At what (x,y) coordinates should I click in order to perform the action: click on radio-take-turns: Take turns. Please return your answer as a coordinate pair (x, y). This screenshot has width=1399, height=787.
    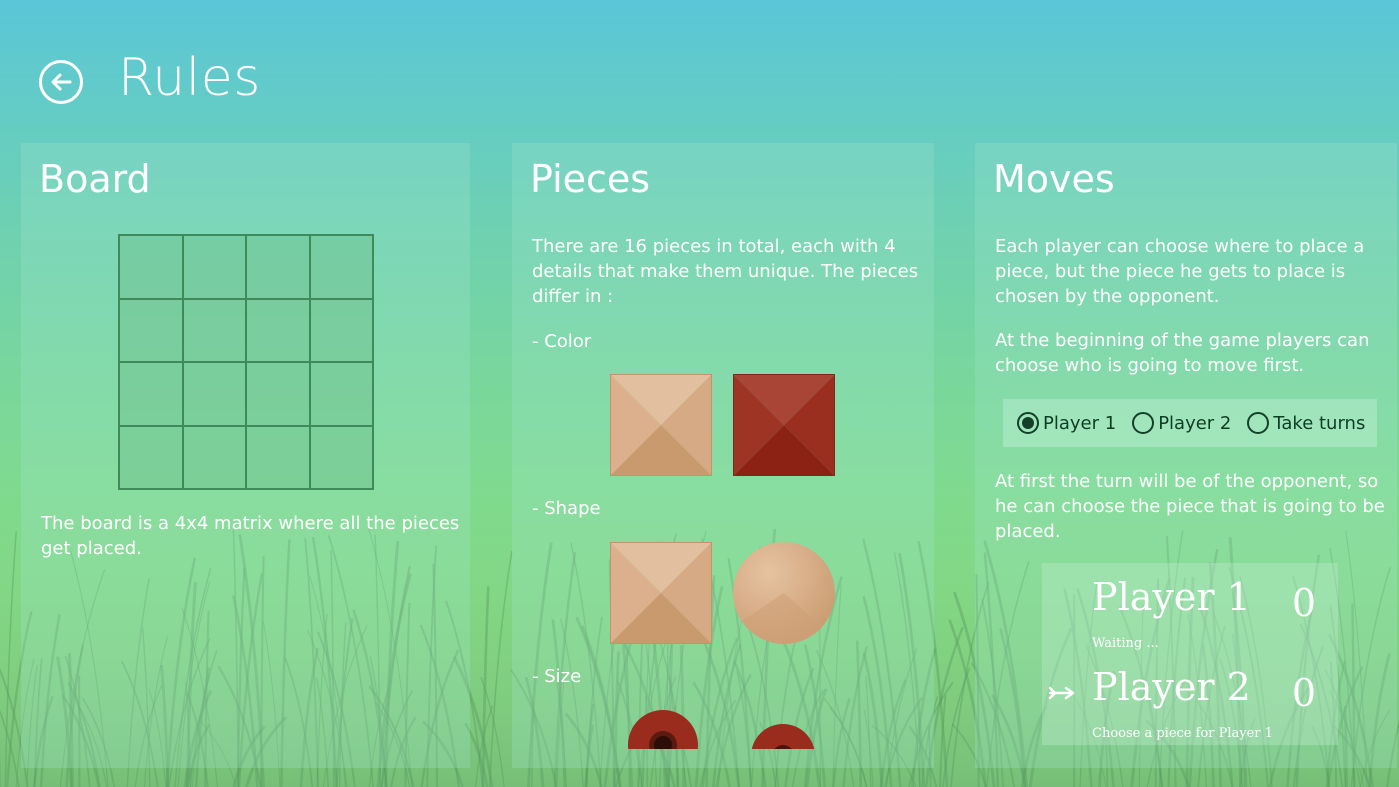
    Looking at the image, I should click on (1306, 423).